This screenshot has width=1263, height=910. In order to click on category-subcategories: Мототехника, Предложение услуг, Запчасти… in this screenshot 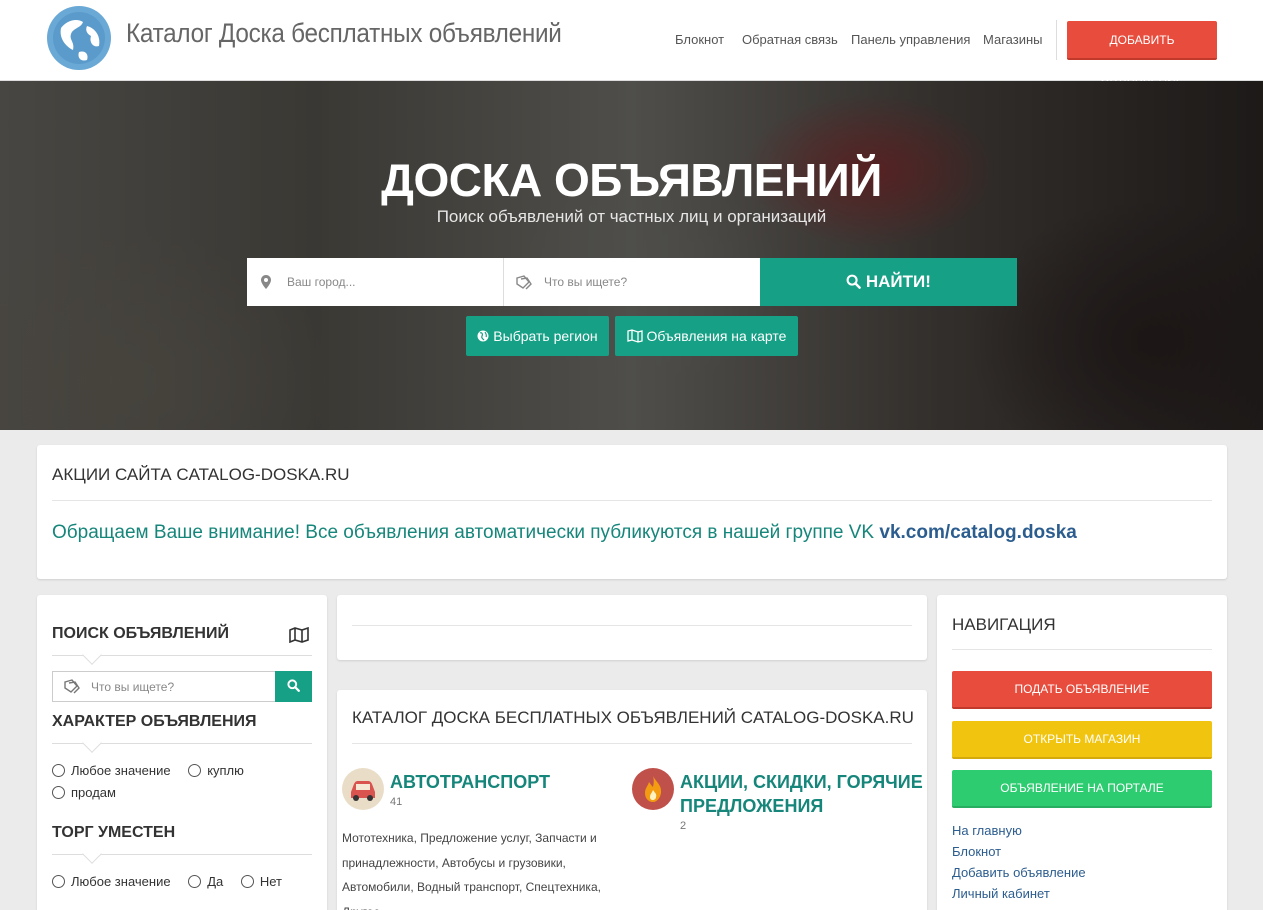, I will do `click(482, 868)`.